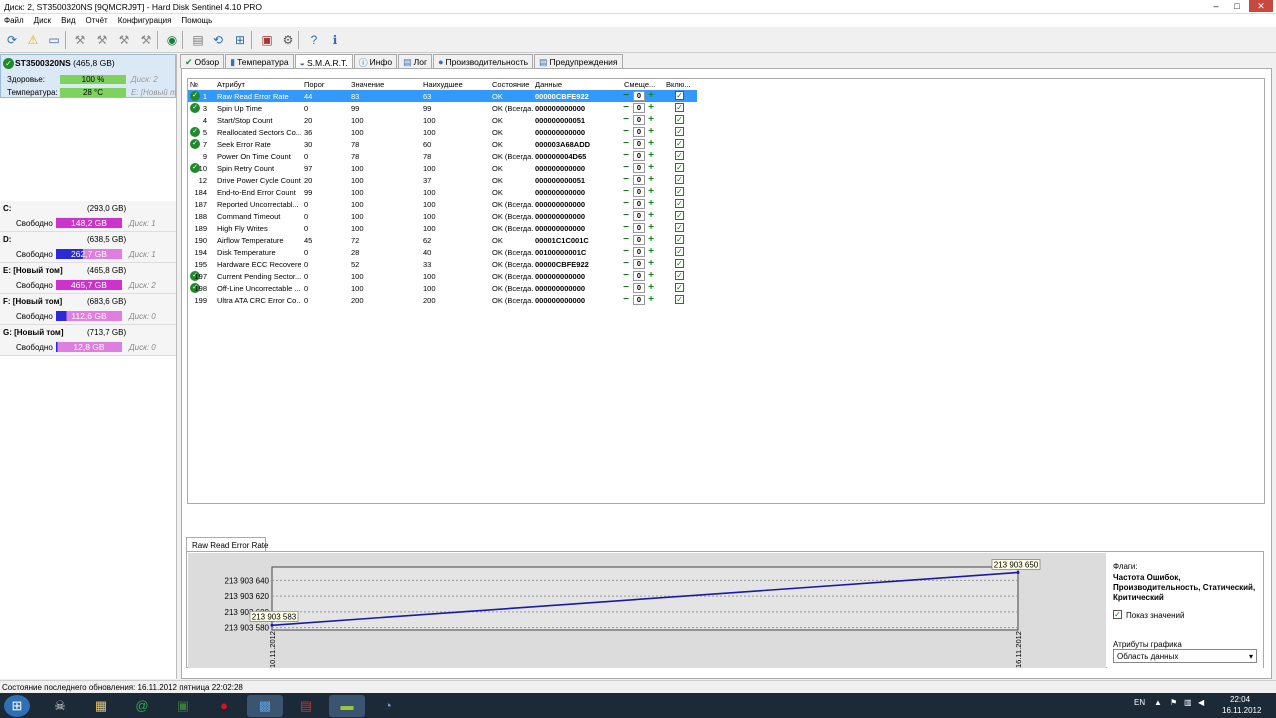 The image size is (1276, 718). Describe the element at coordinates (240, 40) in the screenshot. I see `network-icon: ⊞` at that location.